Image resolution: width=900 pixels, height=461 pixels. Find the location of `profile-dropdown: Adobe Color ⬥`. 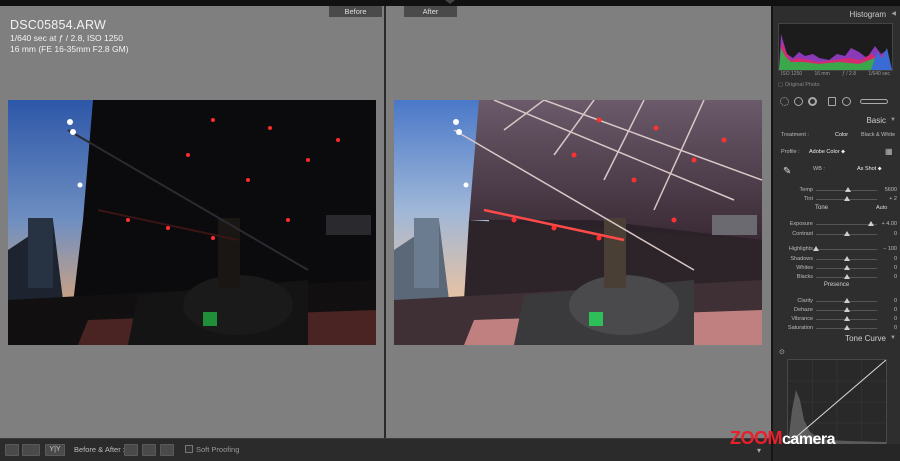

profile-dropdown: Adobe Color ⬥ is located at coordinates (827, 152).